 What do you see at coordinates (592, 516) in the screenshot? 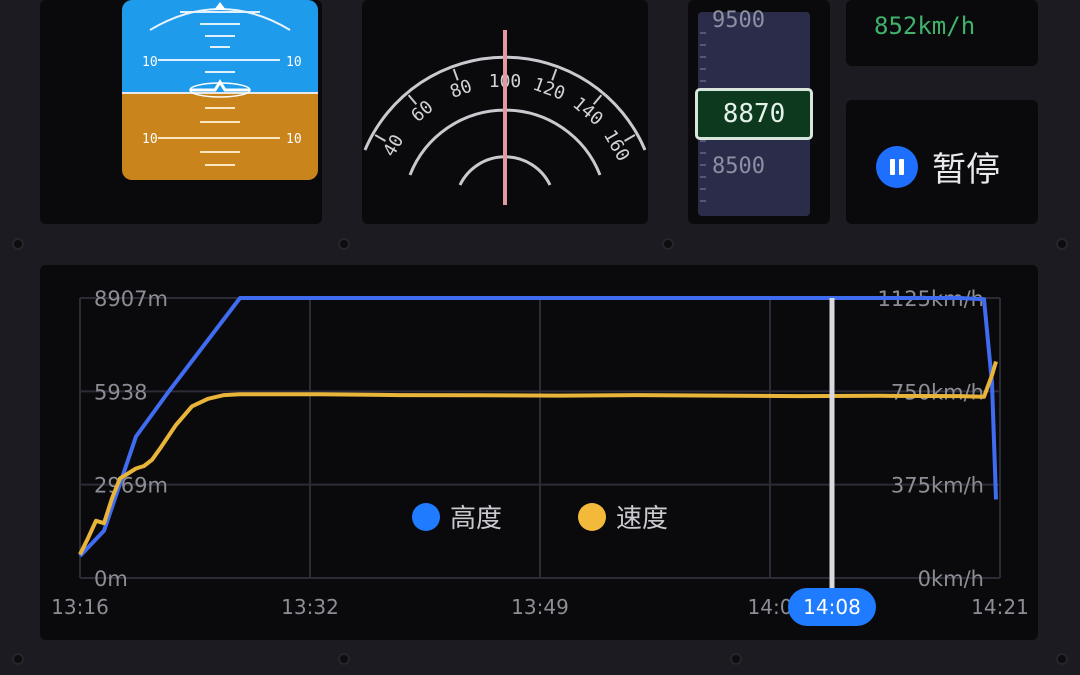
I see `speed-legend-dot` at bounding box center [592, 516].